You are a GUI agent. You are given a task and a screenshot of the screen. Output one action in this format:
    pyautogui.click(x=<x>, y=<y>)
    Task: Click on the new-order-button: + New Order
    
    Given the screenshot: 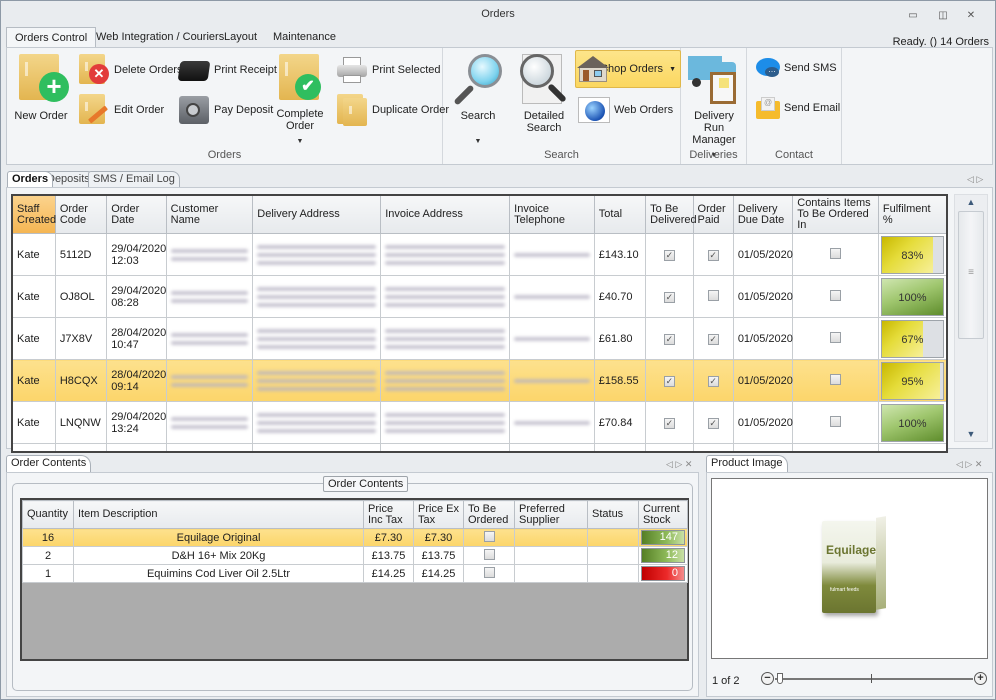 What is the action you would take?
    pyautogui.click(x=41, y=87)
    